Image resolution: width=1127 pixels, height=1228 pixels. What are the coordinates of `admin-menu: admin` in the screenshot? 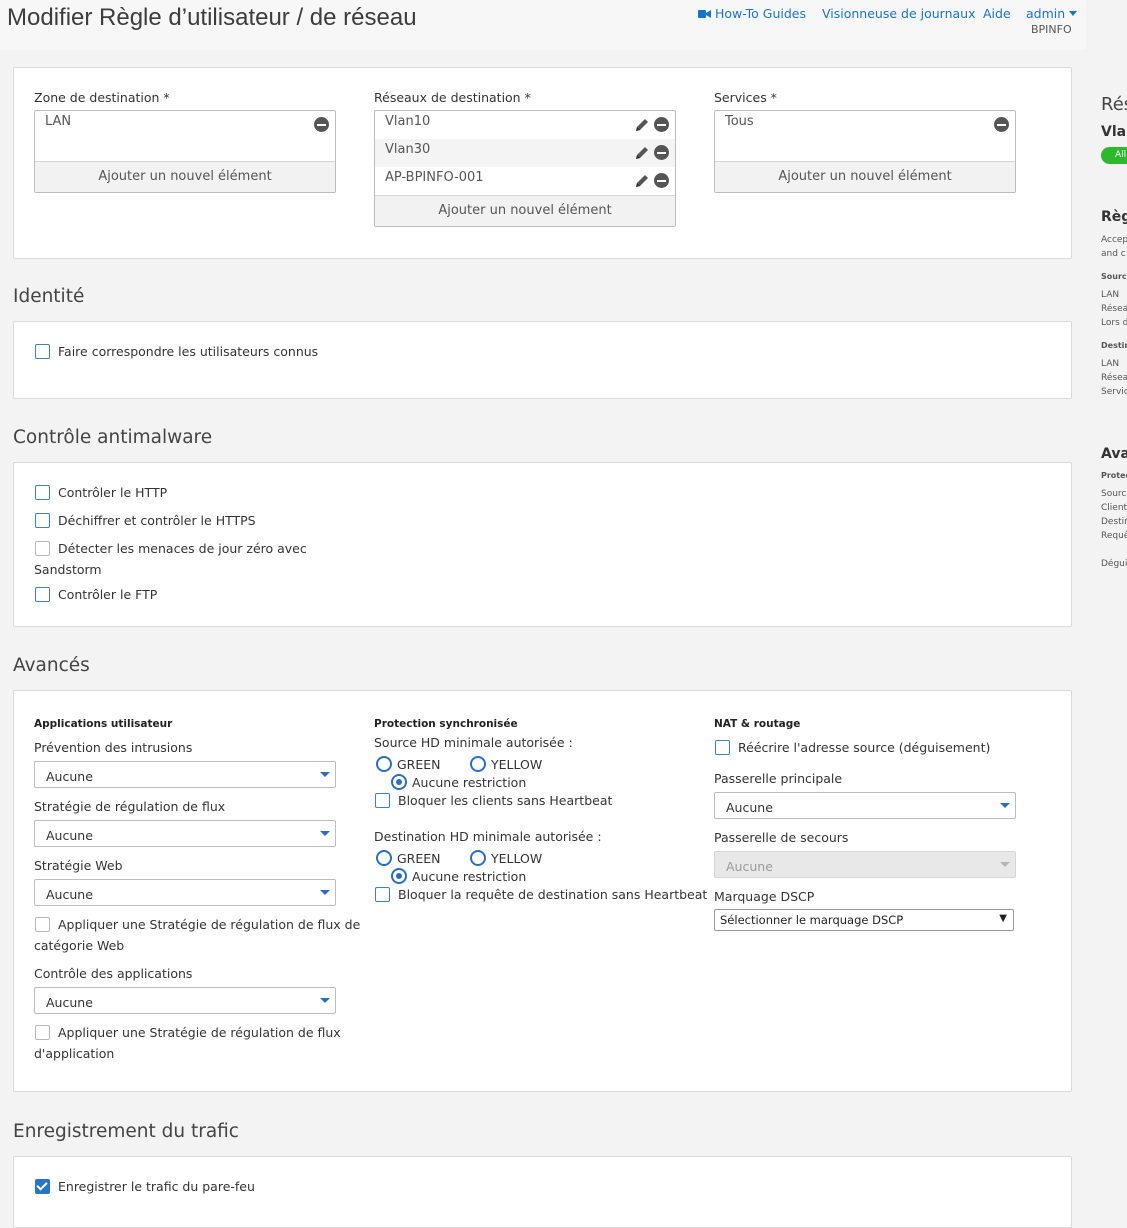 It's located at (1052, 13).